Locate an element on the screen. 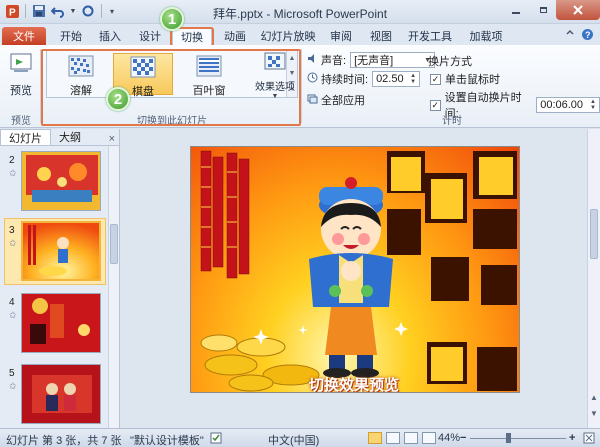  timing-group-label: 计时 is located at coordinates (452, 121).